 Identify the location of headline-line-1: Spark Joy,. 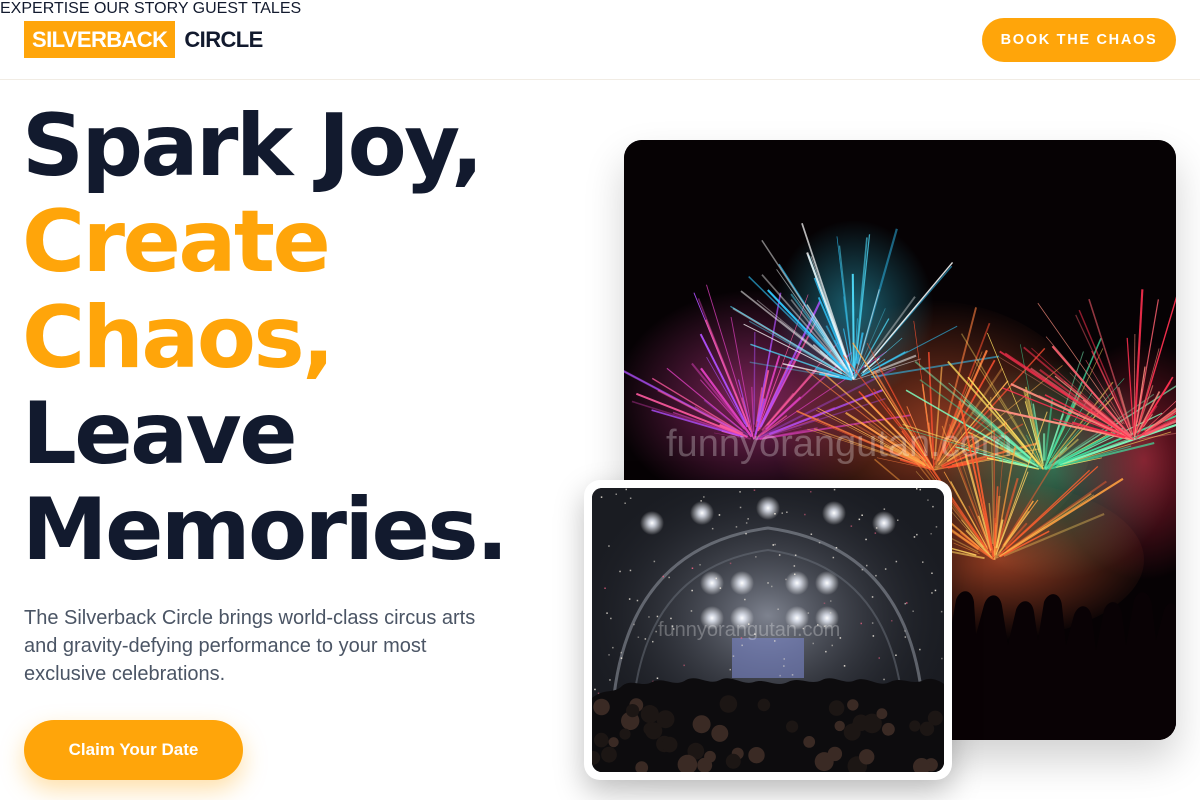
(253, 146).